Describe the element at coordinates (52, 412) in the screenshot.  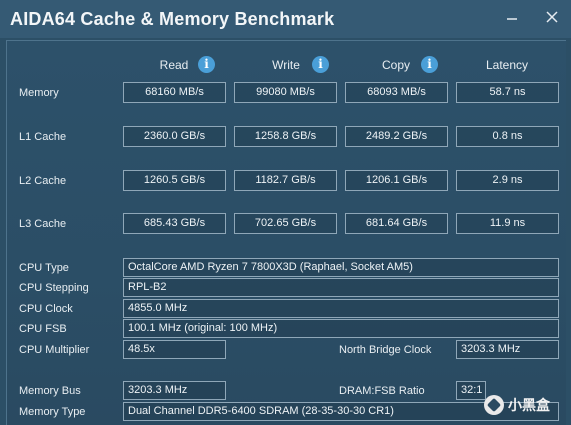
I see `memory-type-label: Memory Type` at that location.